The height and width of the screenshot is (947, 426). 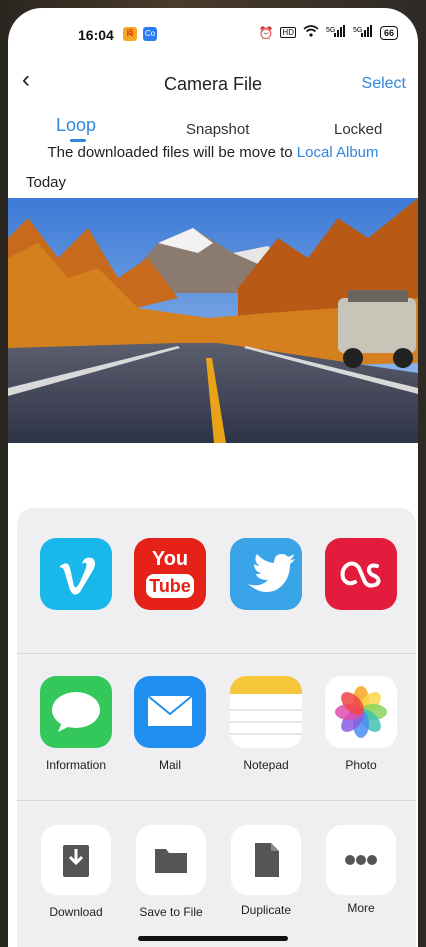 I want to click on folder-icon, so click(x=171, y=861).